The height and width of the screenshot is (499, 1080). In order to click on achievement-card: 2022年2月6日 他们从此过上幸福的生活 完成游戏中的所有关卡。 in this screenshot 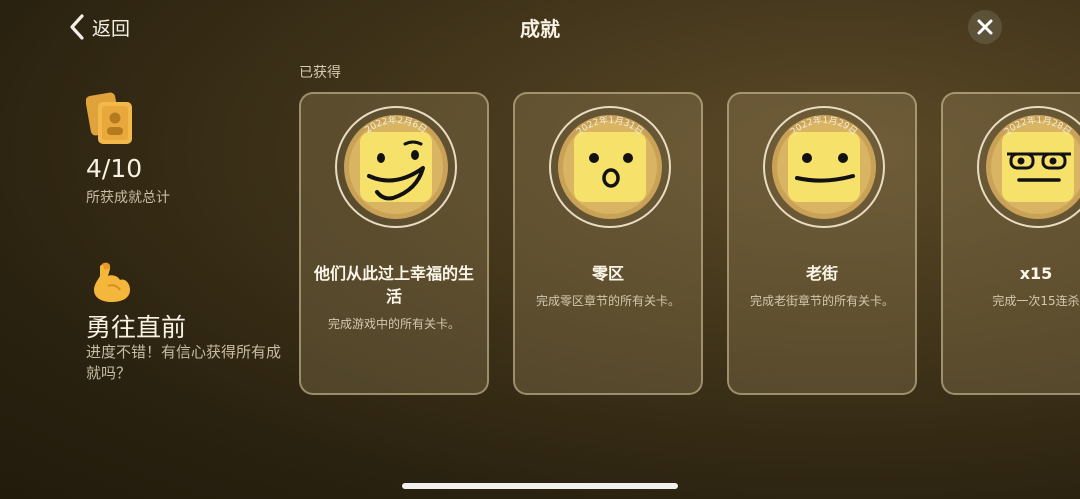, I will do `click(394, 243)`.